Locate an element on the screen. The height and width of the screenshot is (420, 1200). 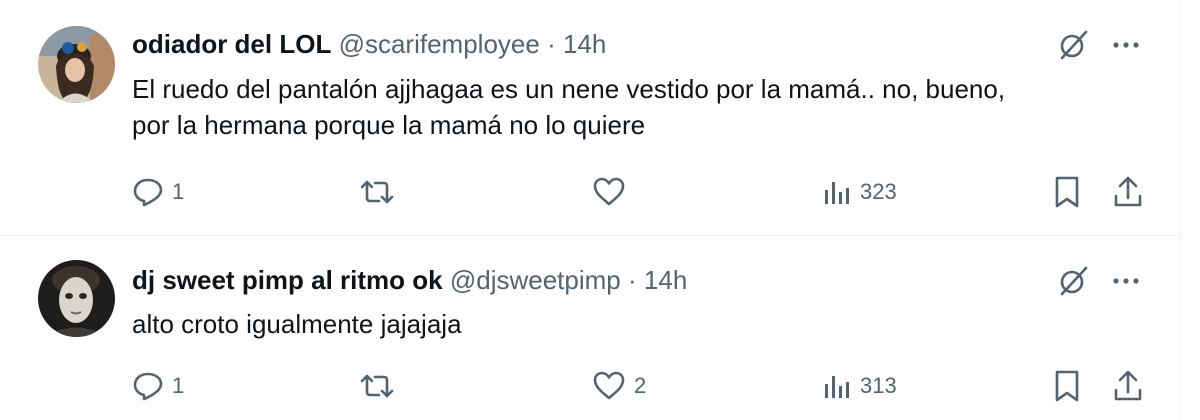
display-name: dj sweet pimp al ritmo ok is located at coordinates (287, 280).